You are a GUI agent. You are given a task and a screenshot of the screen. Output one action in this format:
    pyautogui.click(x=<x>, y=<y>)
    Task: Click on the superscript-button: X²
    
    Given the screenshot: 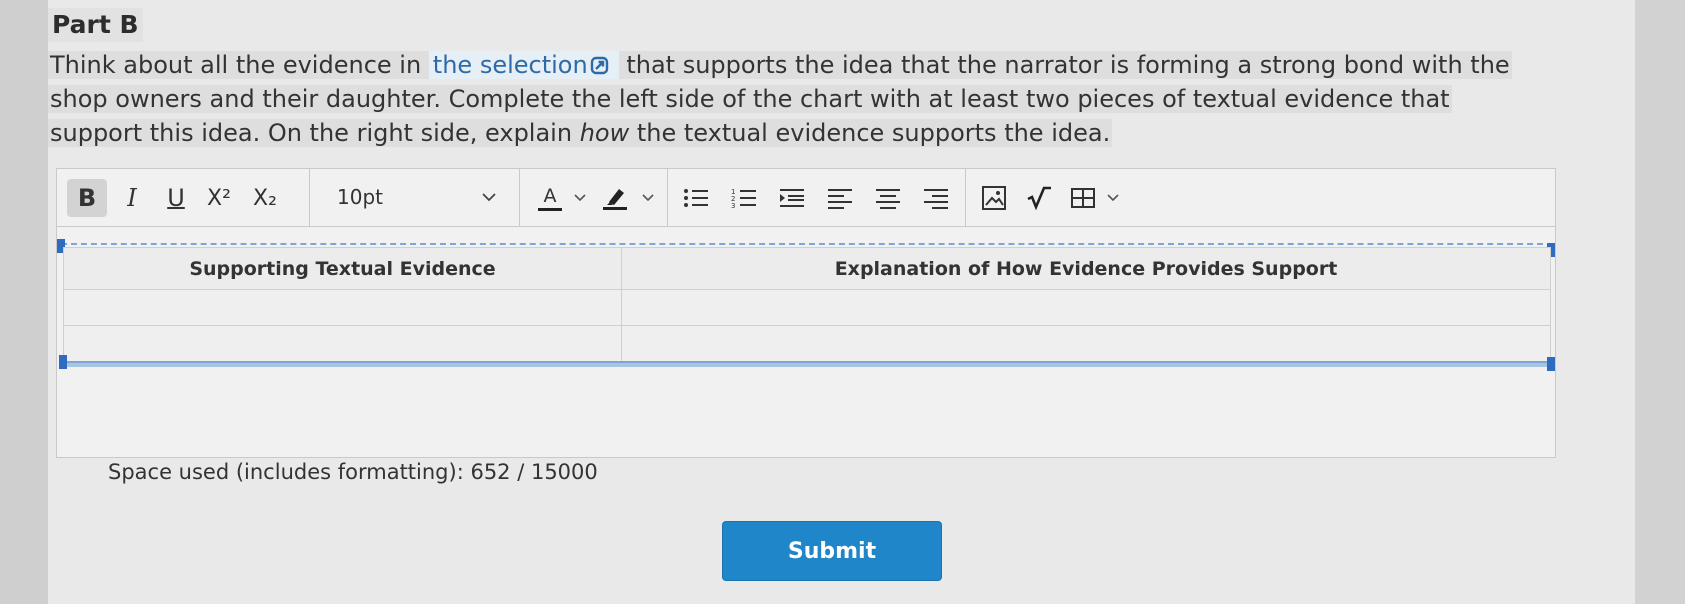 What is the action you would take?
    pyautogui.click(x=219, y=198)
    